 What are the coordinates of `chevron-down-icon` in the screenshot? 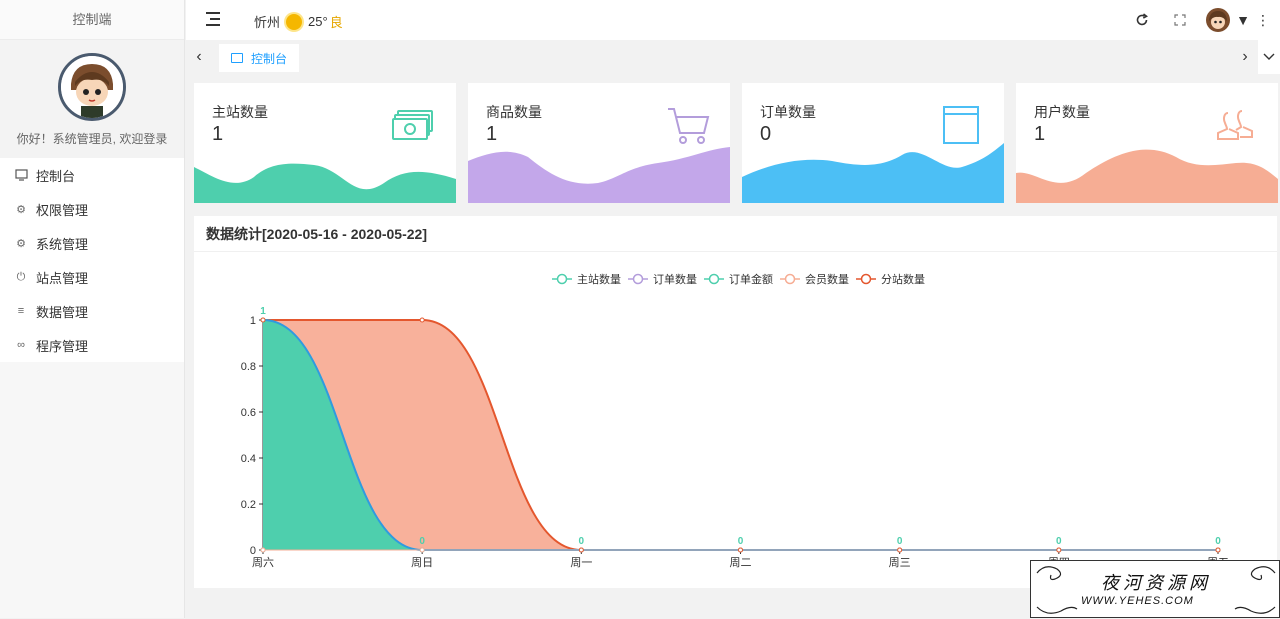 It's located at (1269, 57).